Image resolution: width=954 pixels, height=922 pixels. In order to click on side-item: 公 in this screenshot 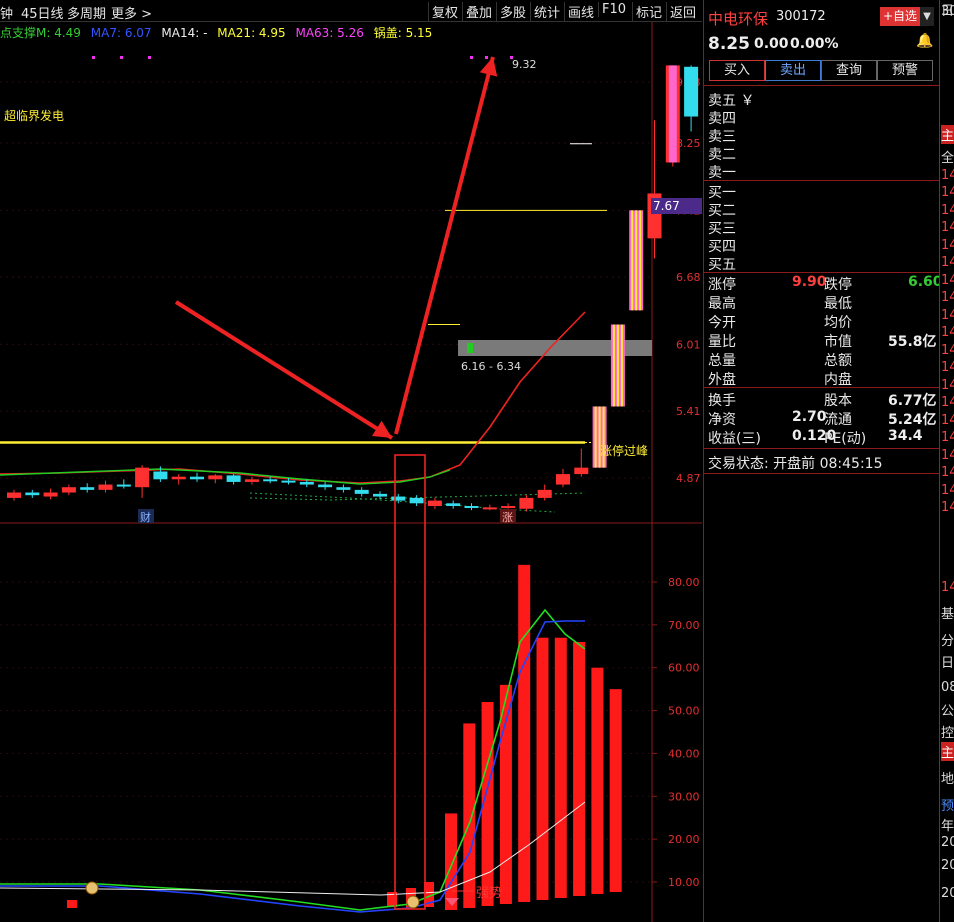, I will do `click(947, 709)`.